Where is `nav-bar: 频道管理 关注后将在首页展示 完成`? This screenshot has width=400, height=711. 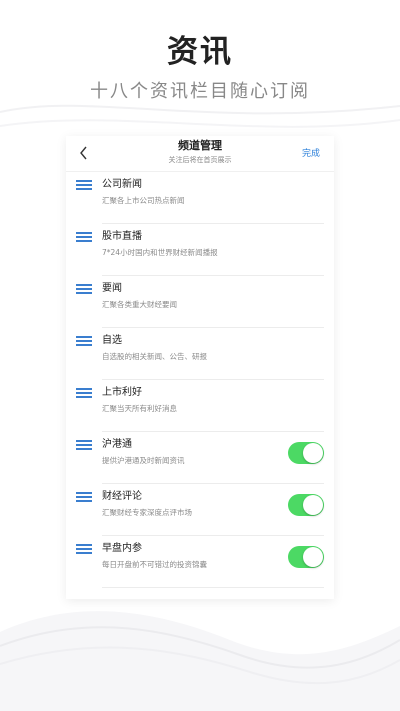
nav-bar: 频道管理 关注后将在首页展示 完成 is located at coordinates (200, 154).